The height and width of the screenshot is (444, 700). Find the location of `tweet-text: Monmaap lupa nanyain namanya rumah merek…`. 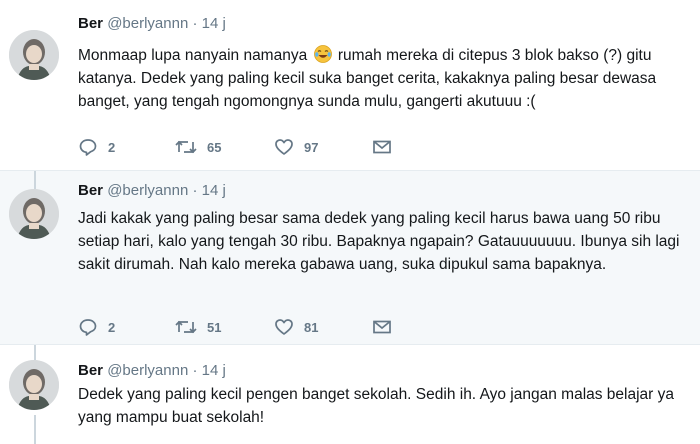

tweet-text: Monmaap lupa nanyain namanya rumah merek… is located at coordinates (383, 78).